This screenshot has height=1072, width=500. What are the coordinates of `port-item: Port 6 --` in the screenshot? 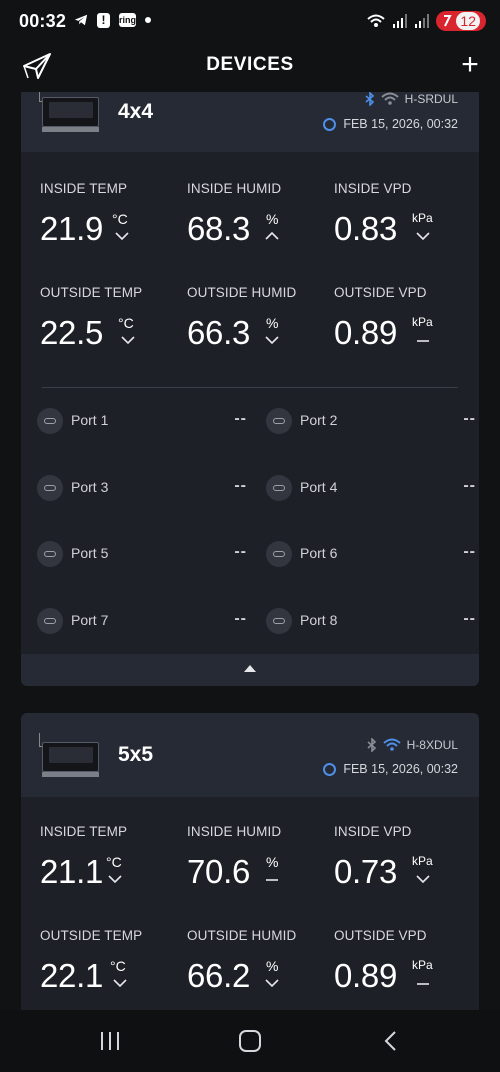 It's located at (371, 554).